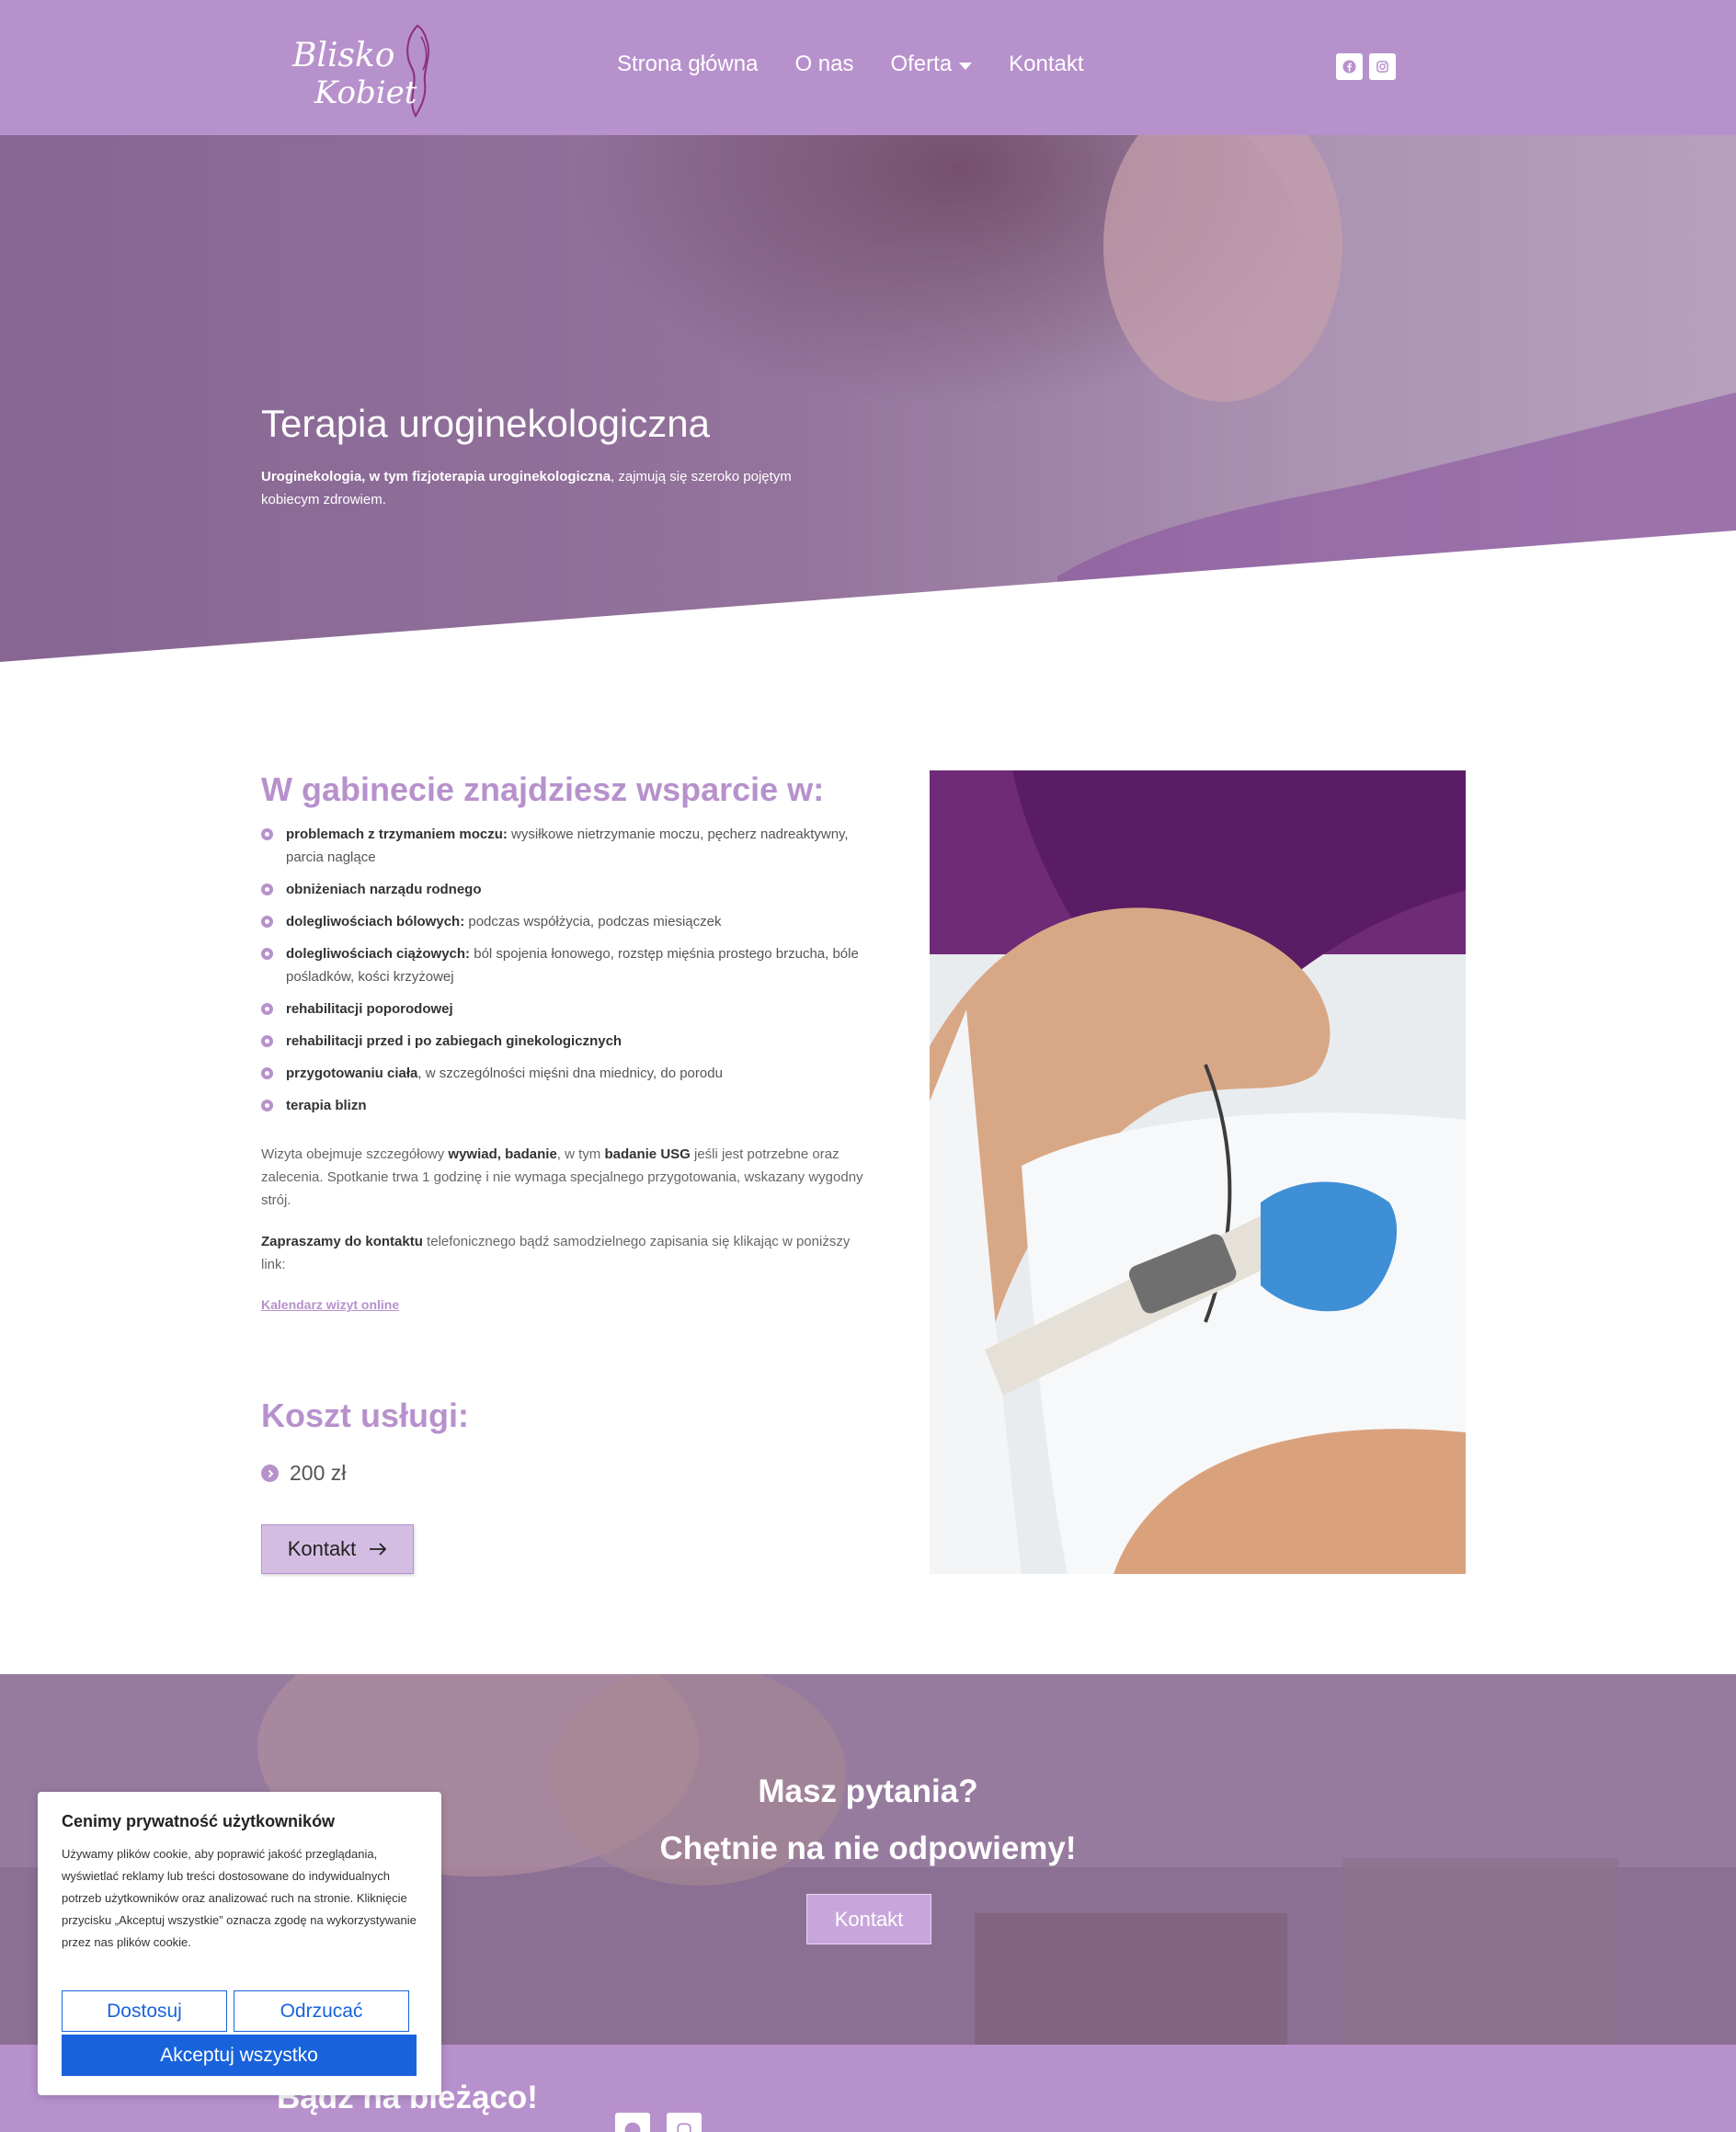  What do you see at coordinates (384, 889) in the screenshot?
I see `item-bold: obniżeniach narządu rodnego` at bounding box center [384, 889].